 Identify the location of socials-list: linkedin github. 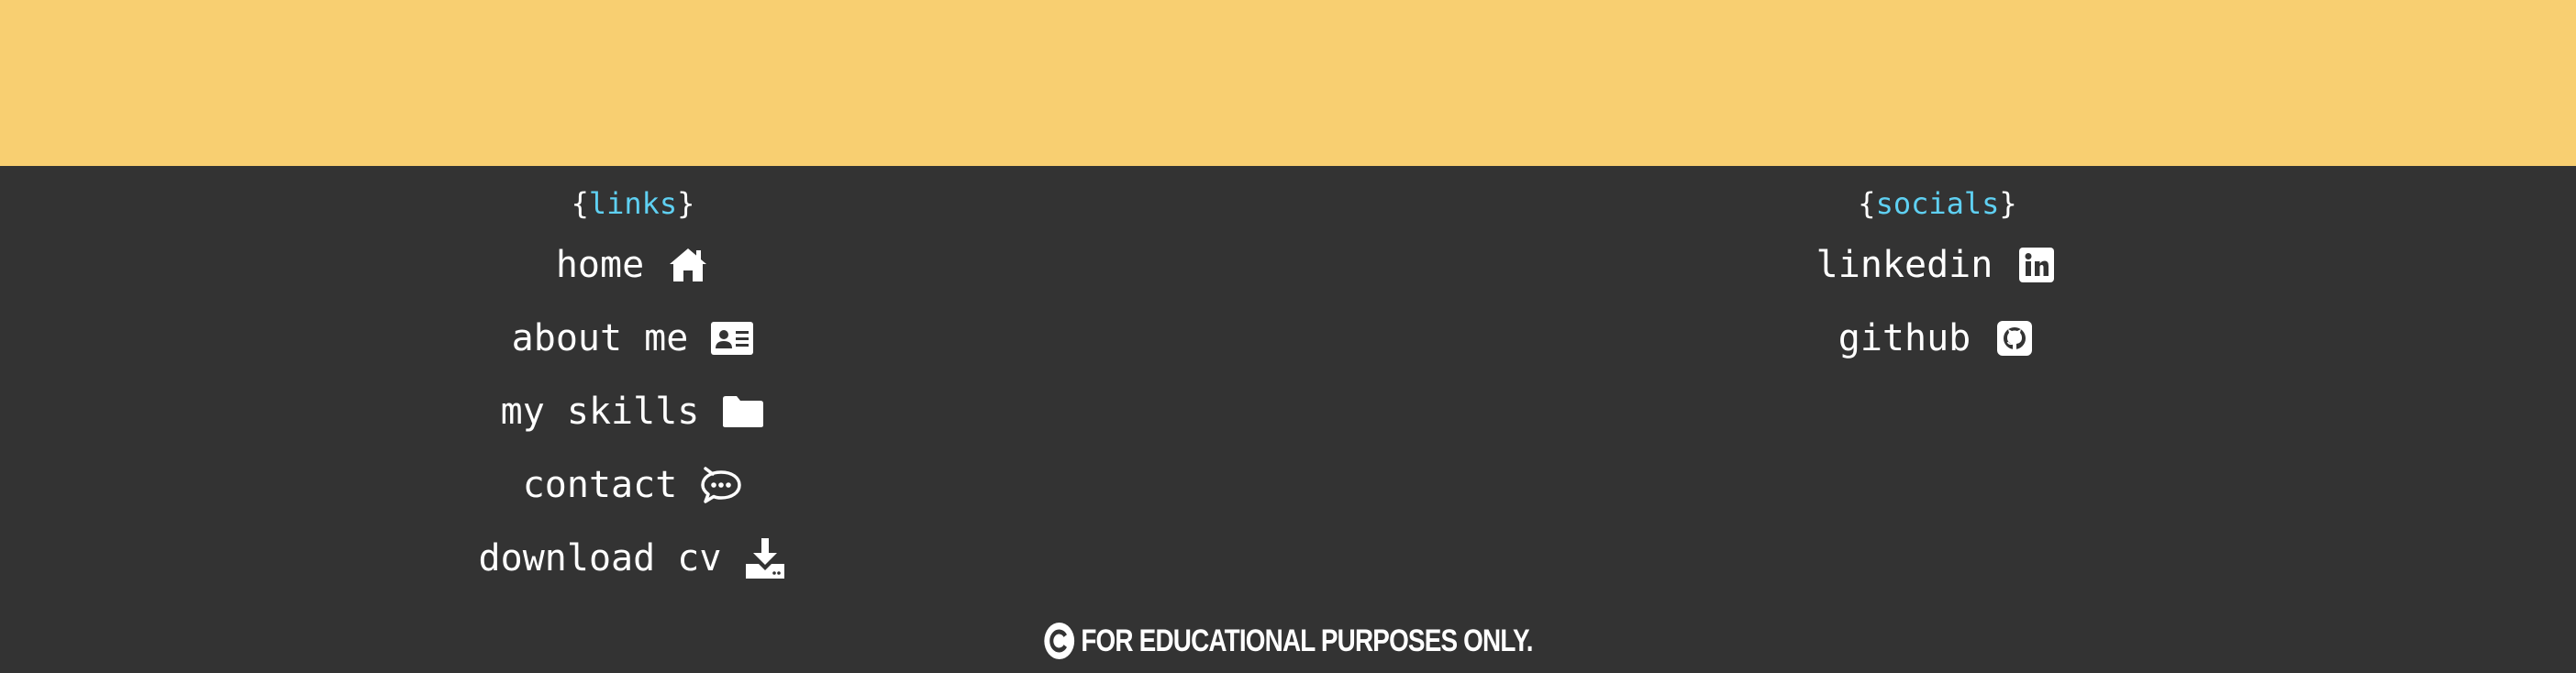
(1938, 301).